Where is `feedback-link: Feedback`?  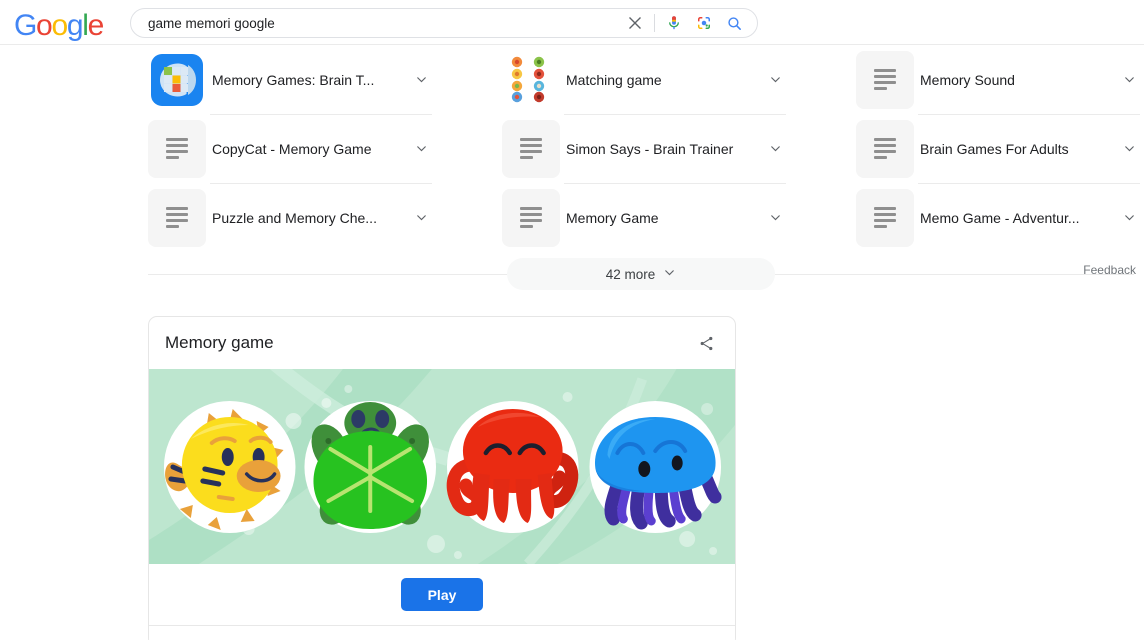
feedback-link: Feedback is located at coordinates (1109, 270).